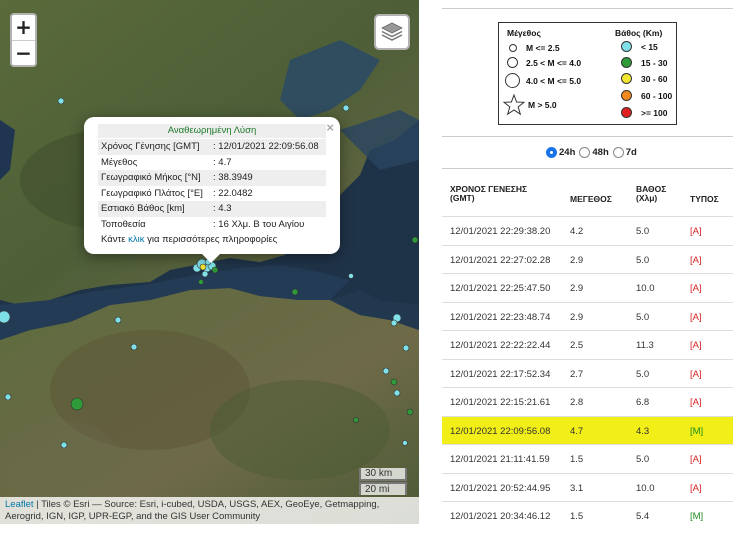  Describe the element at coordinates (631, 152) in the screenshot. I see `label-7d: 7d` at that location.